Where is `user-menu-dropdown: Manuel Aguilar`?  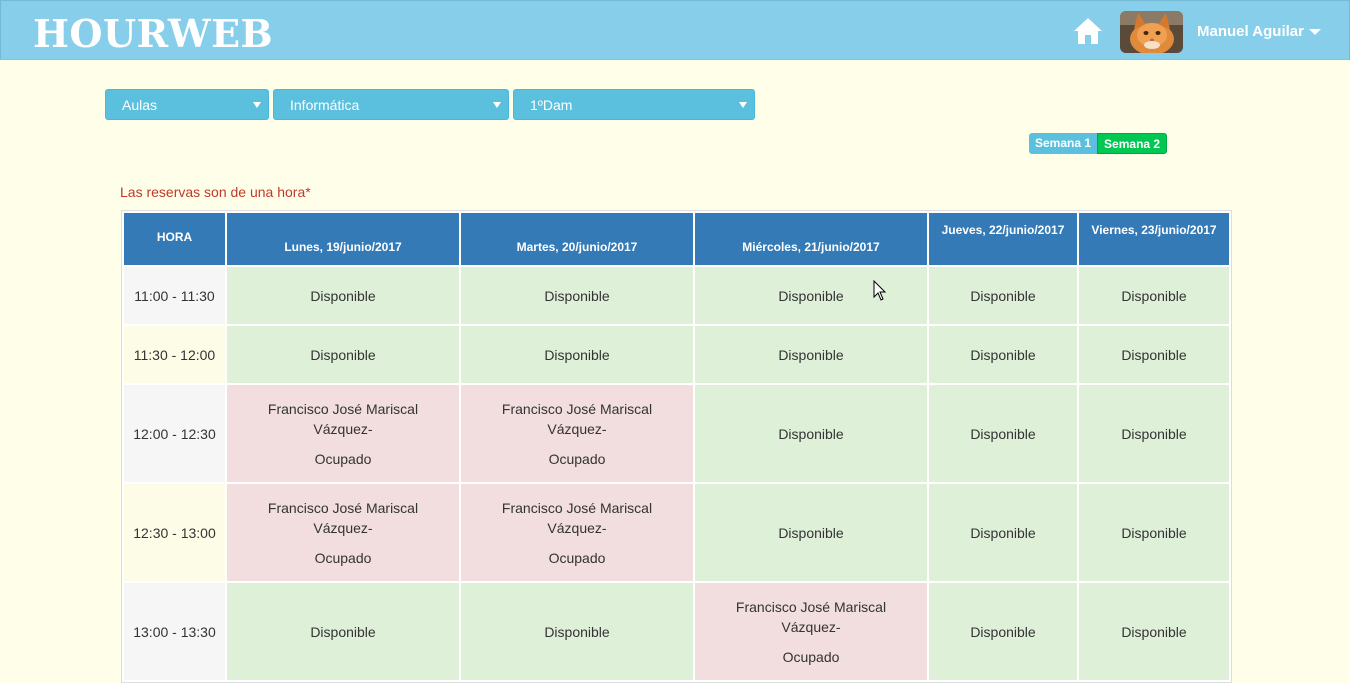
user-menu-dropdown: Manuel Aguilar is located at coordinates (1259, 31).